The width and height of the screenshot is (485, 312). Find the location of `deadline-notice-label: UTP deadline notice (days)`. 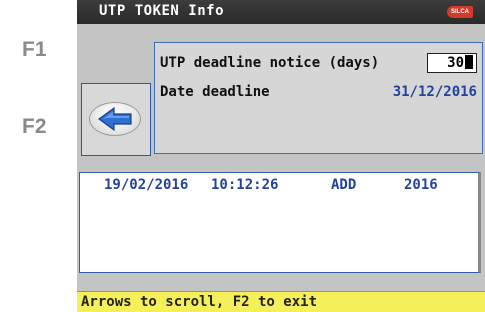

deadline-notice-label: UTP deadline notice (days) is located at coordinates (270, 63).